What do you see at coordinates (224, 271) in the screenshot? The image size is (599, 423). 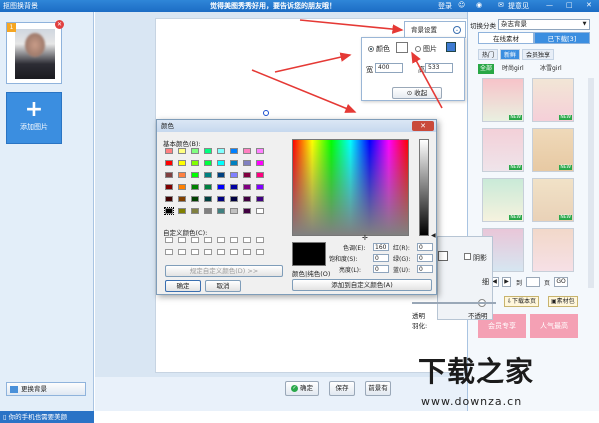 I see `define-custom-colors-button: 规定自定义颜色(D) >>` at bounding box center [224, 271].